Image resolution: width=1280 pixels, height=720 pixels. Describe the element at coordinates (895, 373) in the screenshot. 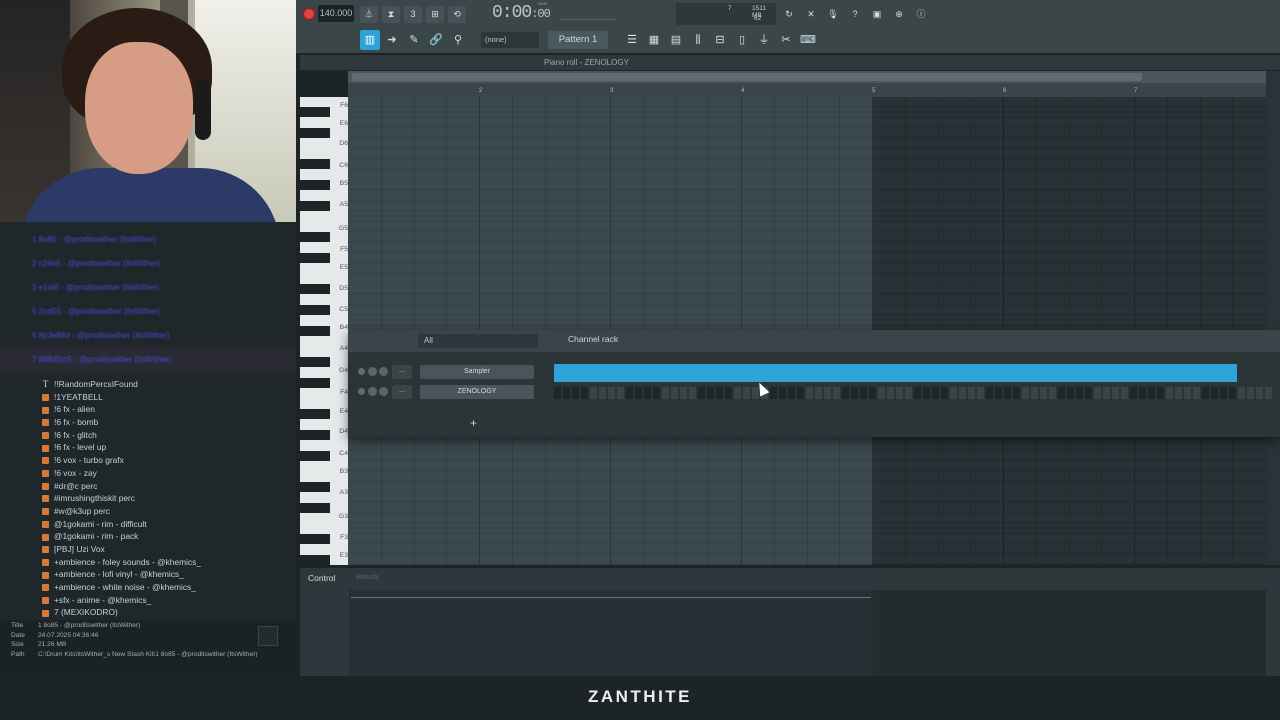

I see `sampler-step-bar` at that location.